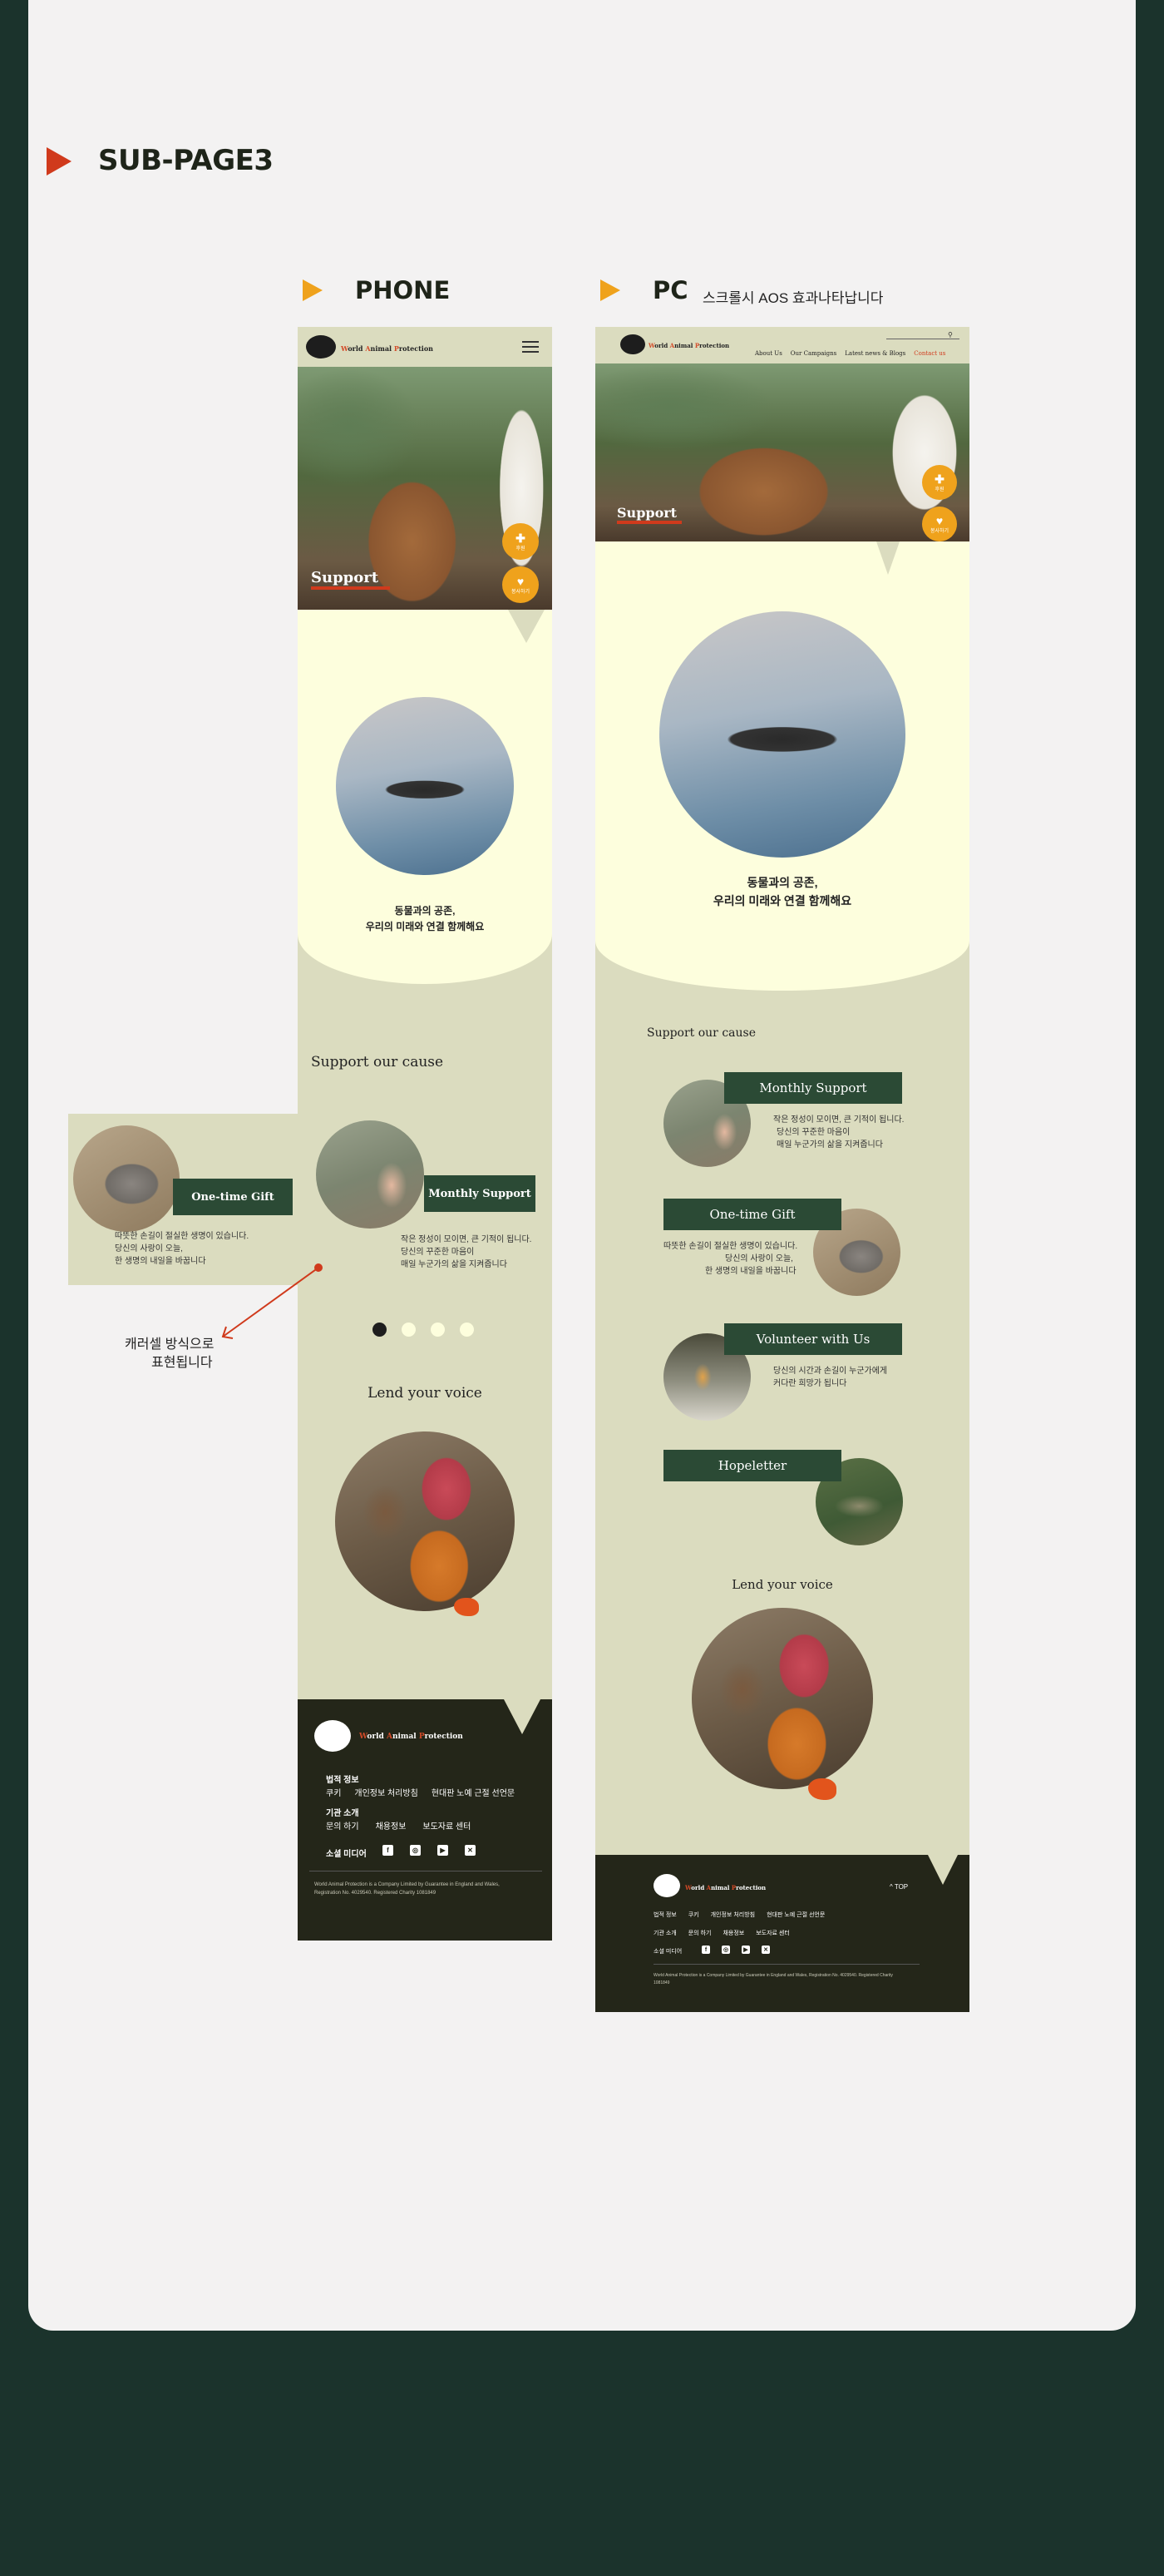  What do you see at coordinates (899, 1887) in the screenshot?
I see `top-button: ^ TOP` at bounding box center [899, 1887].